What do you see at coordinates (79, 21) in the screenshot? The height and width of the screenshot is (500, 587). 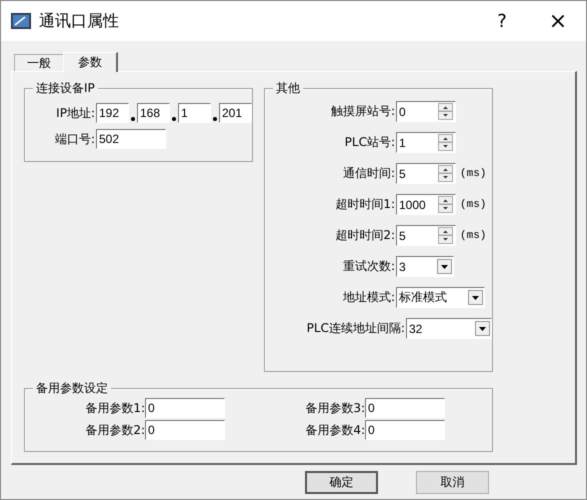 I see `window-title: 通讯口属性` at bounding box center [79, 21].